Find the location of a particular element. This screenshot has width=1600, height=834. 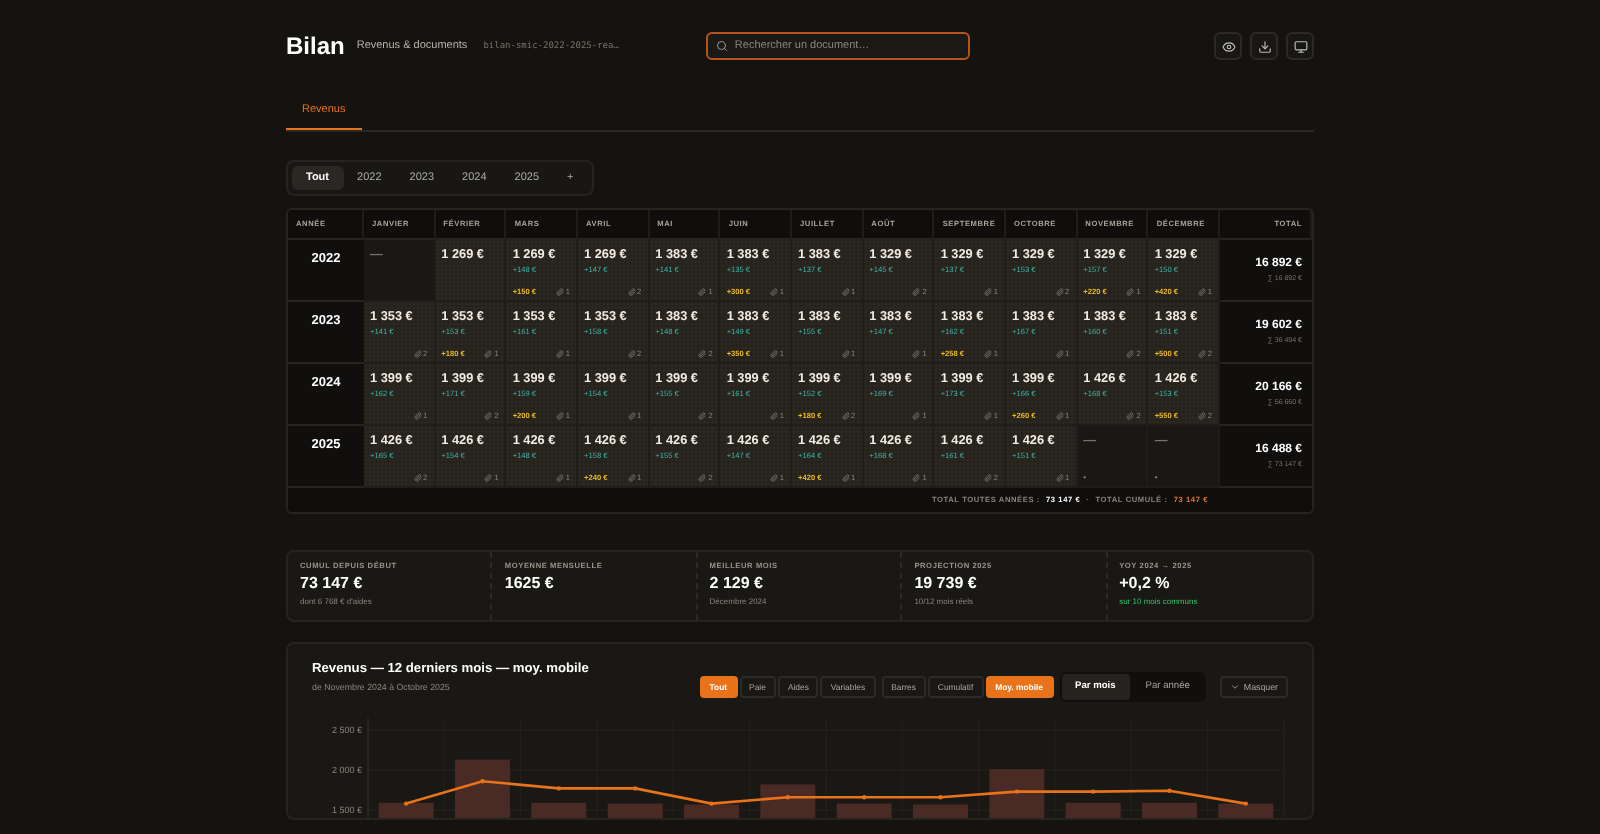

eye-icon is located at coordinates (1228, 46).